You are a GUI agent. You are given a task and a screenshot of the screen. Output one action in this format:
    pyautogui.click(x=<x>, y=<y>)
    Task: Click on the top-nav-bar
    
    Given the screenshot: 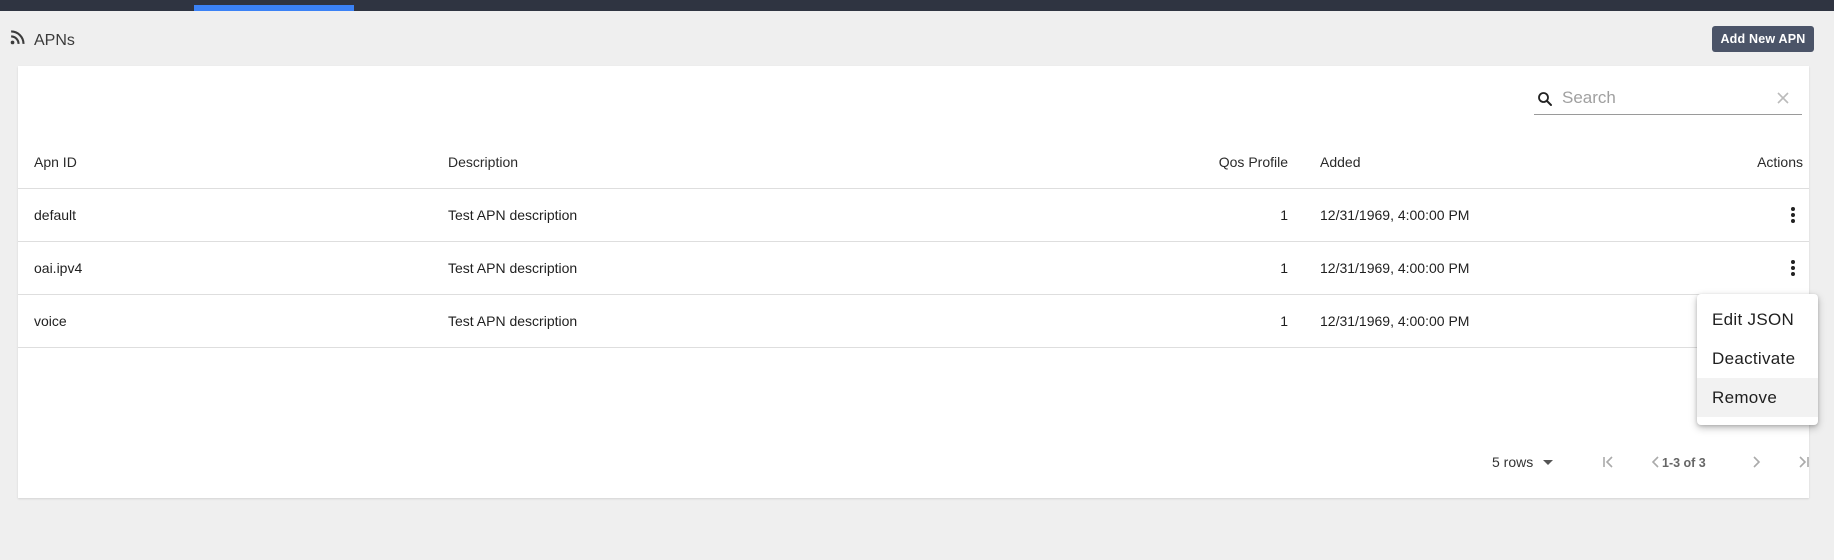 What is the action you would take?
    pyautogui.click(x=917, y=5)
    